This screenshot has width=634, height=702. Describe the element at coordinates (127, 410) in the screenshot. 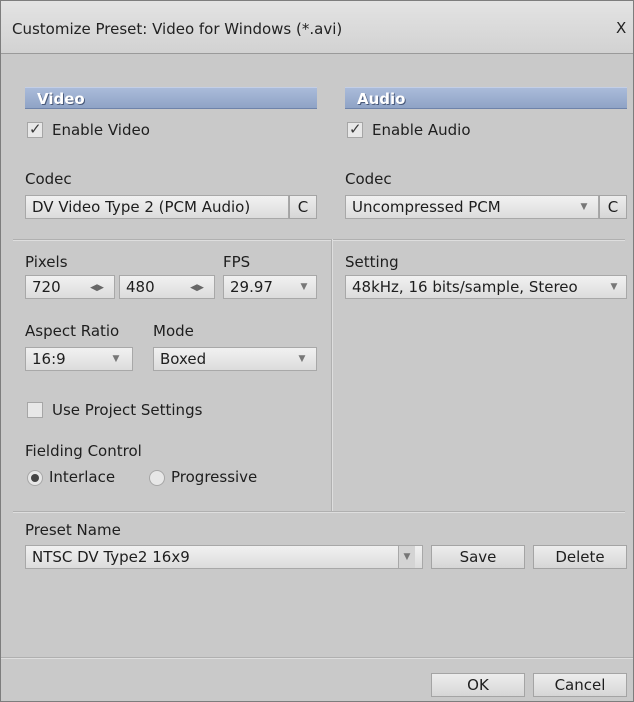

I see `use-project-settings-label: Use Project Settings` at that location.